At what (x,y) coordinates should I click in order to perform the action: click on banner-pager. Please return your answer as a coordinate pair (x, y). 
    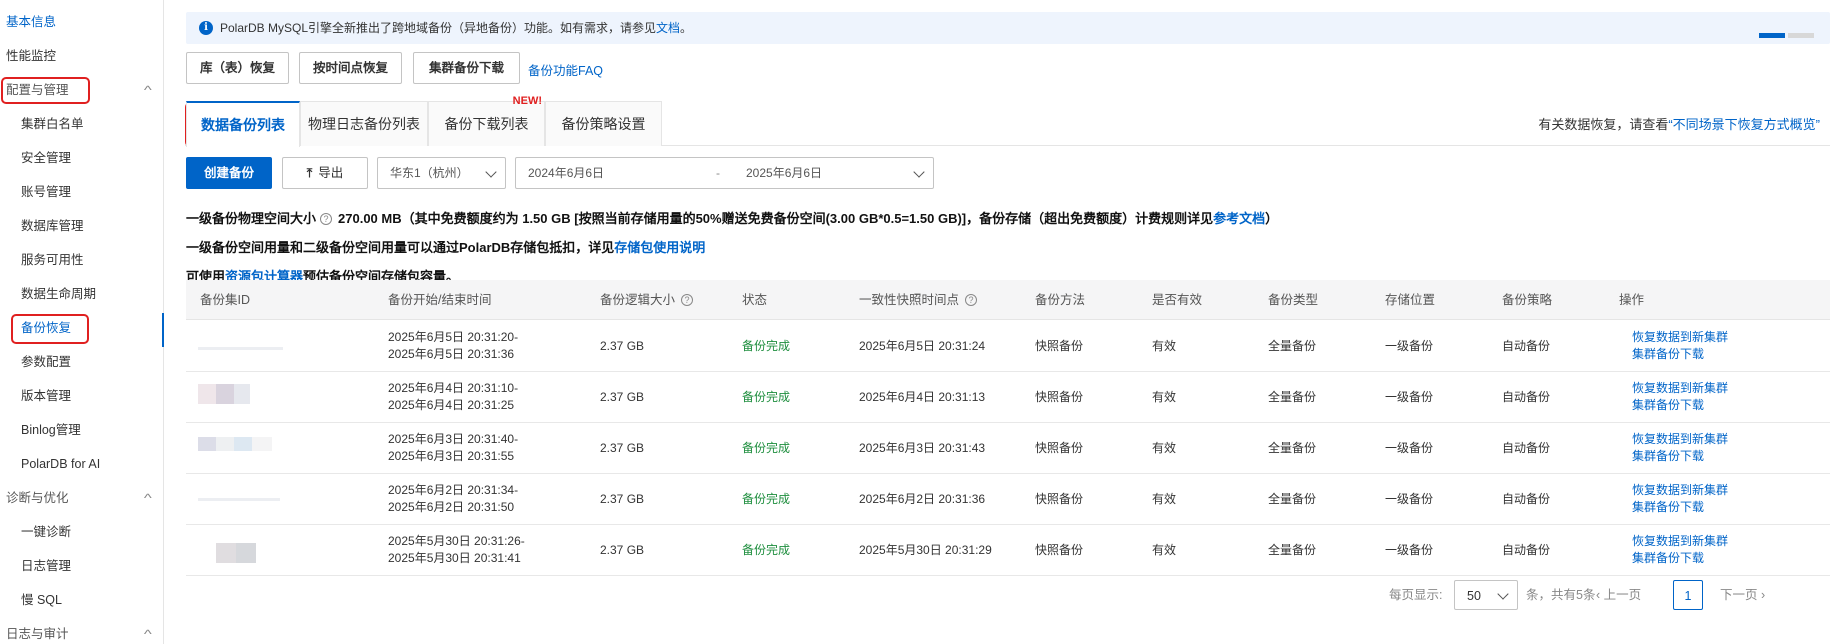
    Looking at the image, I should click on (1785, 33).